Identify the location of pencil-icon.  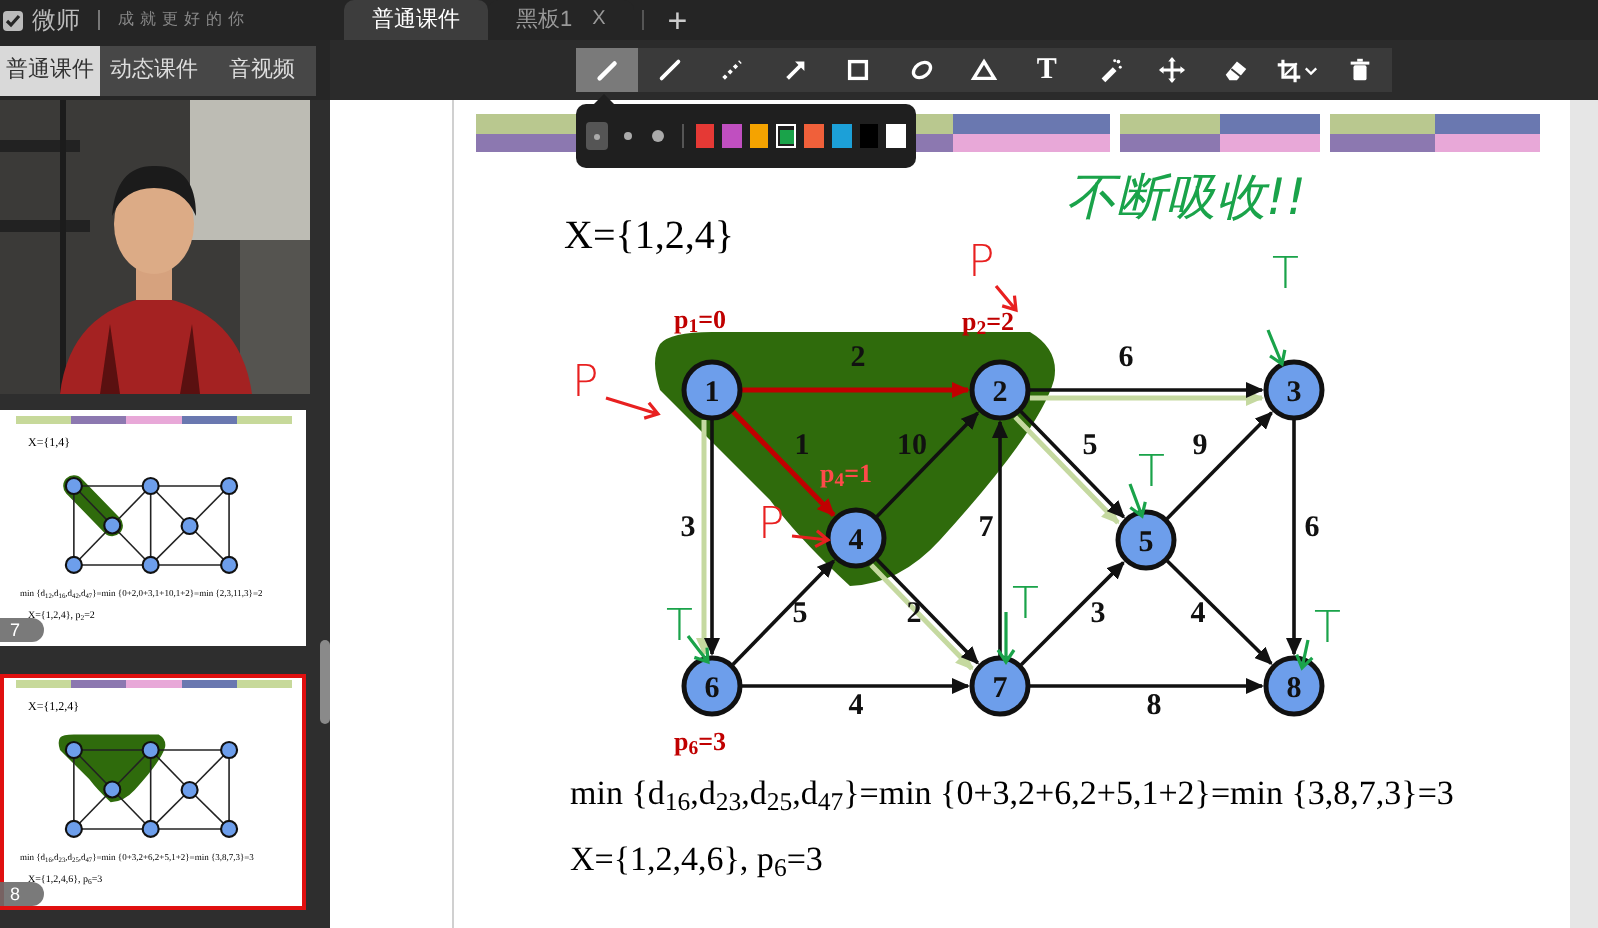
(607, 70).